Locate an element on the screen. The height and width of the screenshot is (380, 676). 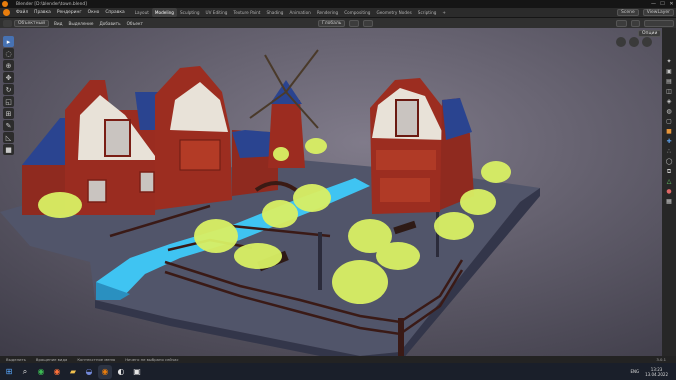
tab-modeling: Modeling is located at coordinates (164, 12).